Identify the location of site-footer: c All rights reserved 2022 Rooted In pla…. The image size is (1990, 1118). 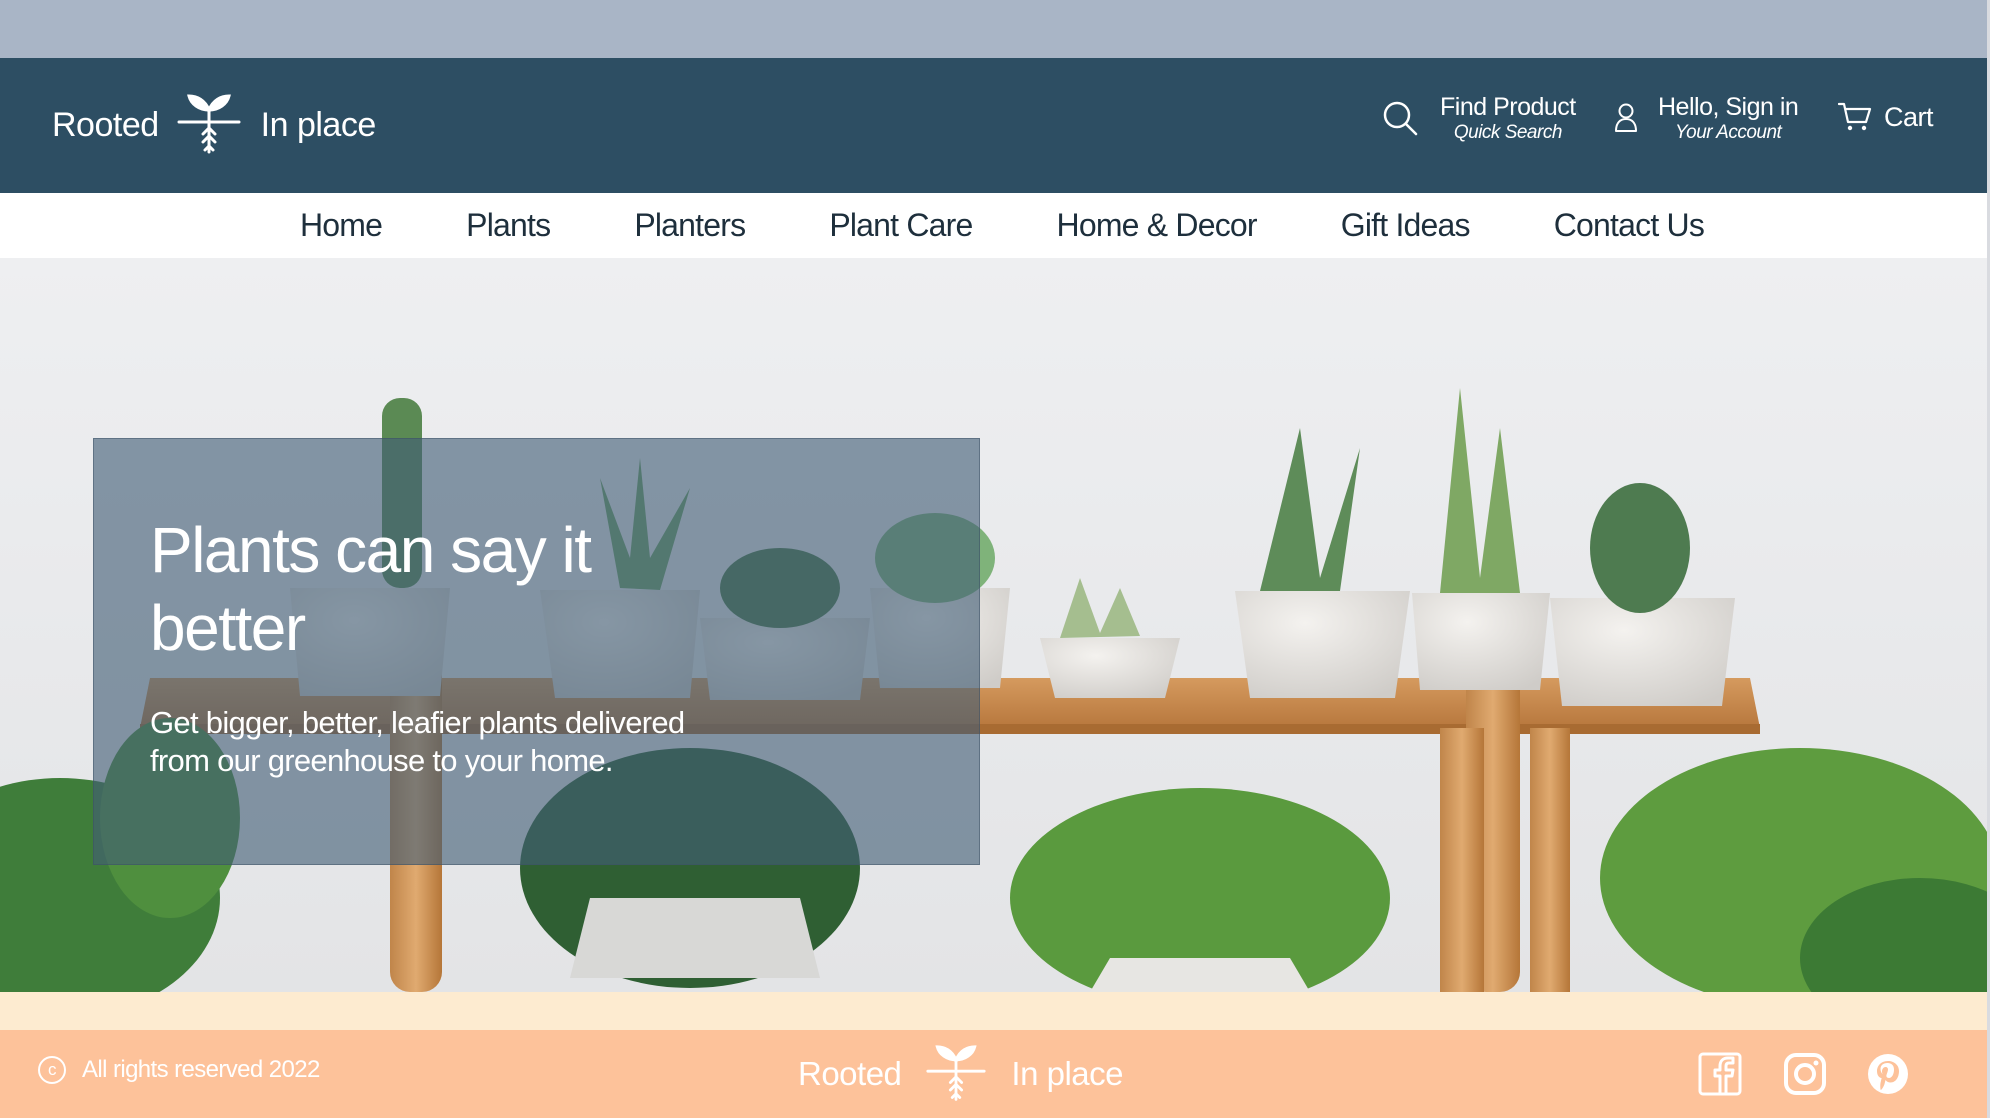
(995, 1074).